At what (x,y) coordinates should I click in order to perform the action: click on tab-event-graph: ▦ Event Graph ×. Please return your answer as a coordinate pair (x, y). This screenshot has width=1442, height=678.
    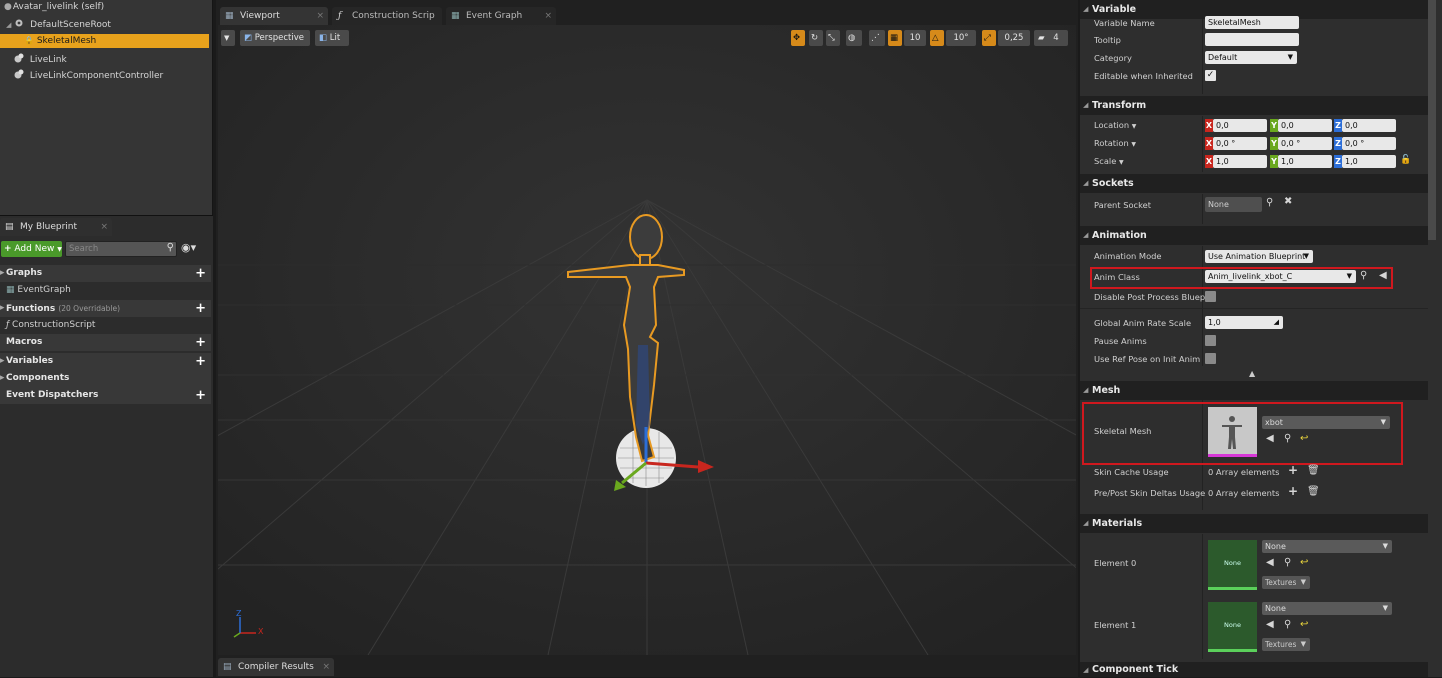
    Looking at the image, I should click on (501, 16).